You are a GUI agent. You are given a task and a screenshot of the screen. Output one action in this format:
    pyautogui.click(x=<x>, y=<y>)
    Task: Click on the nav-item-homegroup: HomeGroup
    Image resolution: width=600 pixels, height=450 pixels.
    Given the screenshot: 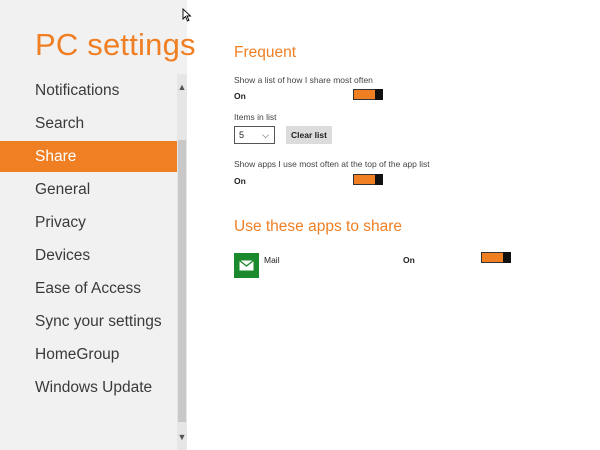 What is the action you would take?
    pyautogui.click(x=88, y=354)
    